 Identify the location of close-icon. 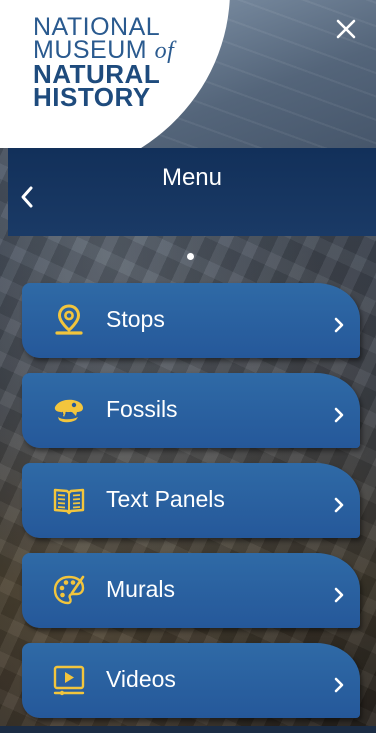
(346, 29).